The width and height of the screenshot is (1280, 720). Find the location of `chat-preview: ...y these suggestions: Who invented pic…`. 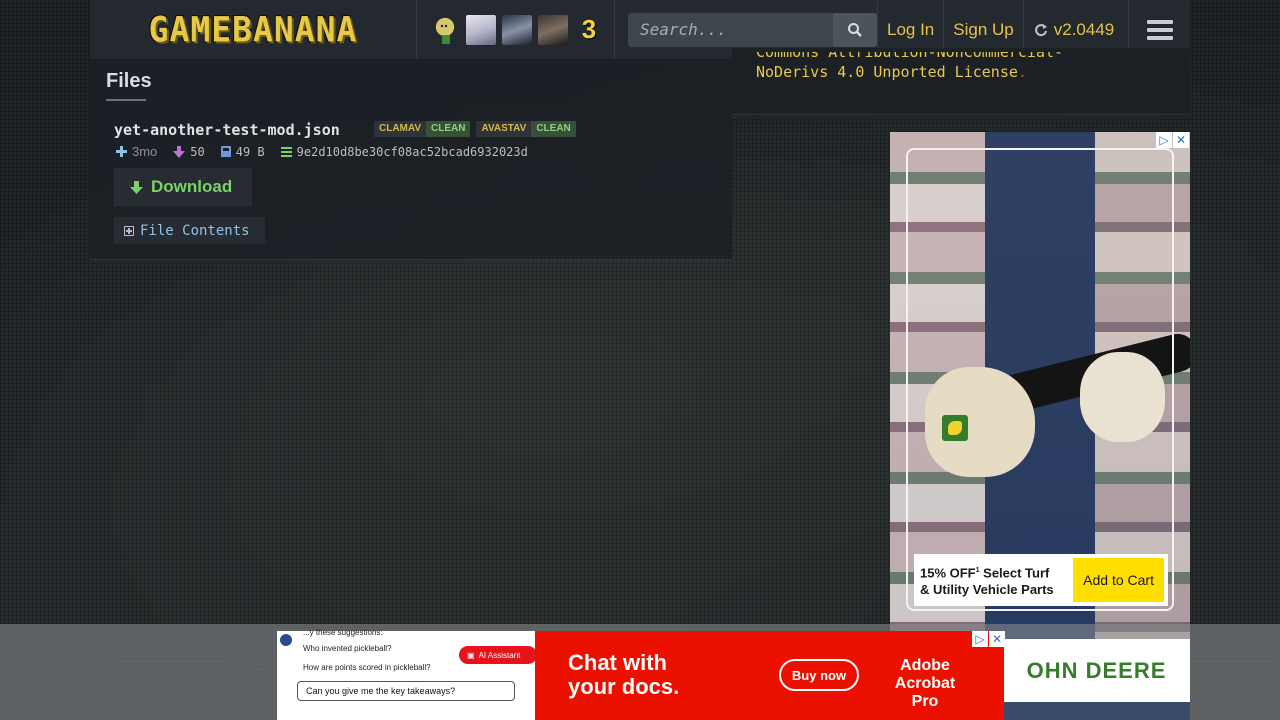

chat-preview: ...y these suggestions: Who invented pic… is located at coordinates (407, 674).